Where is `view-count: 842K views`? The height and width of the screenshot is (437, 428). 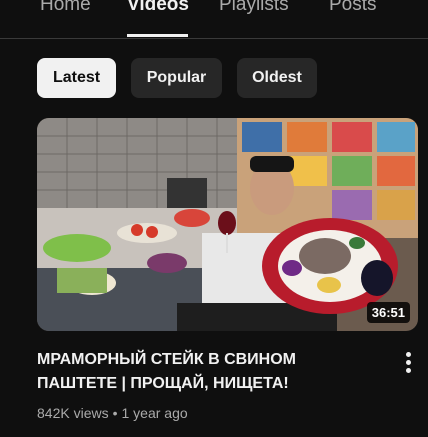
view-count: 842K views is located at coordinates (73, 413).